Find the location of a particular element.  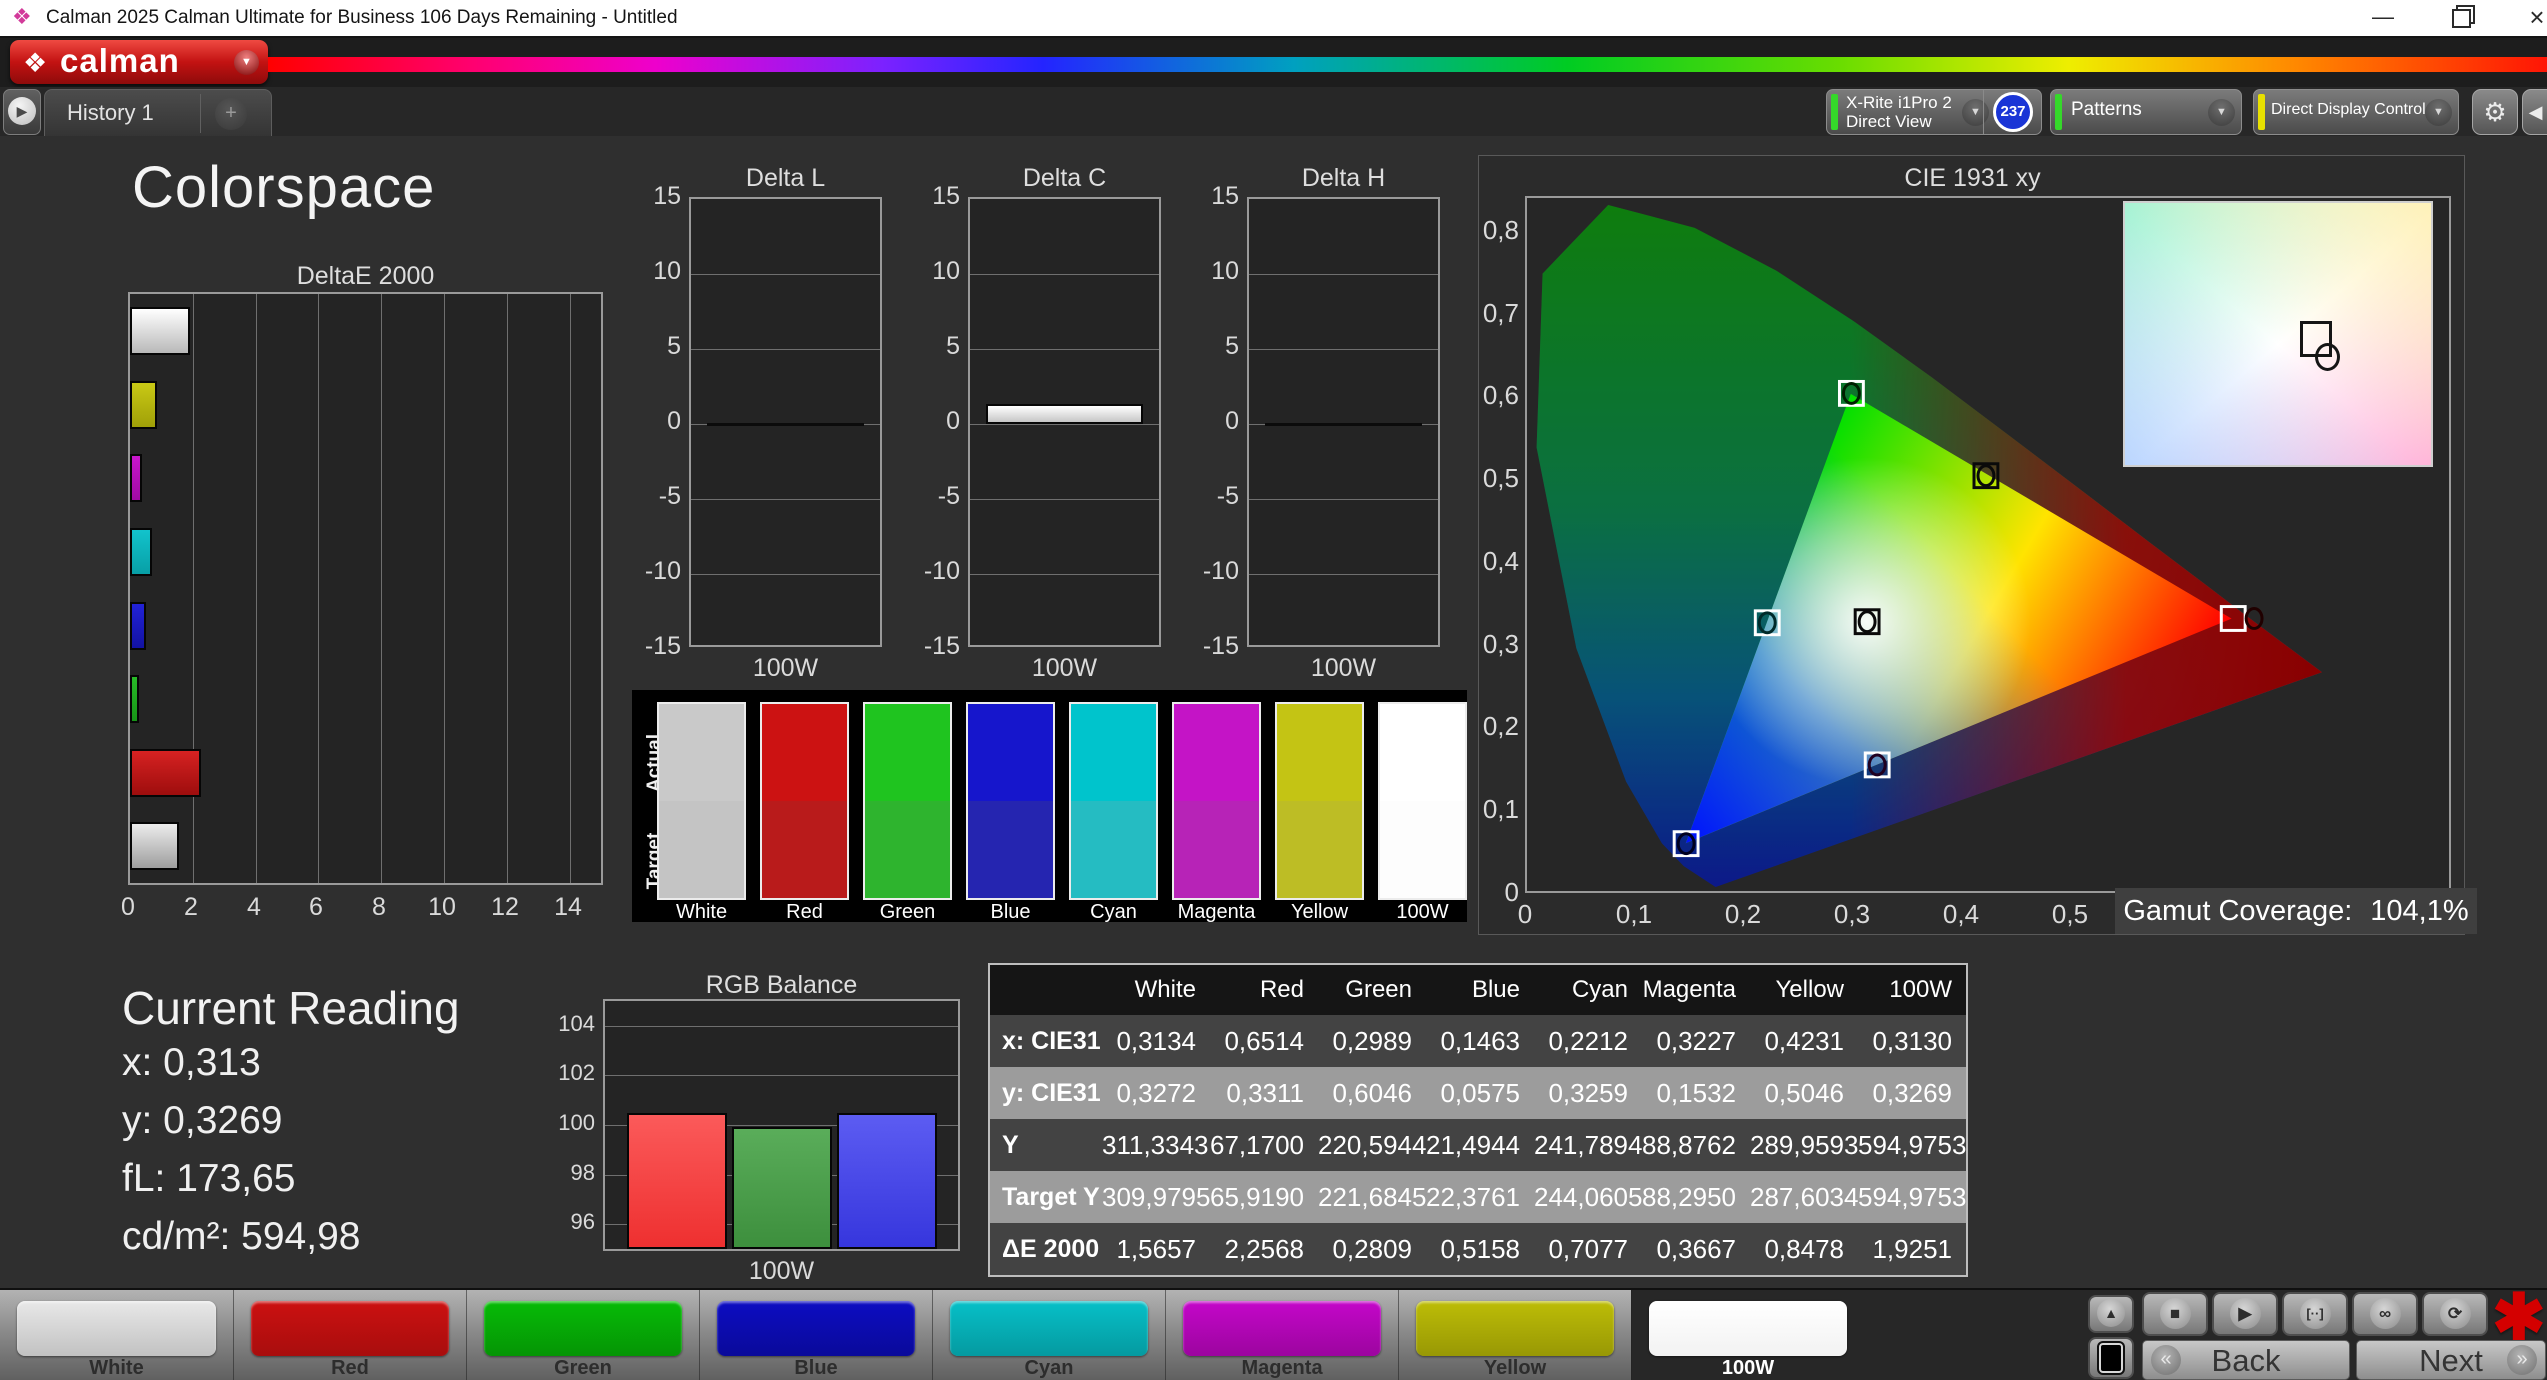

tab-history-1: History 1 + is located at coordinates (158, 113).